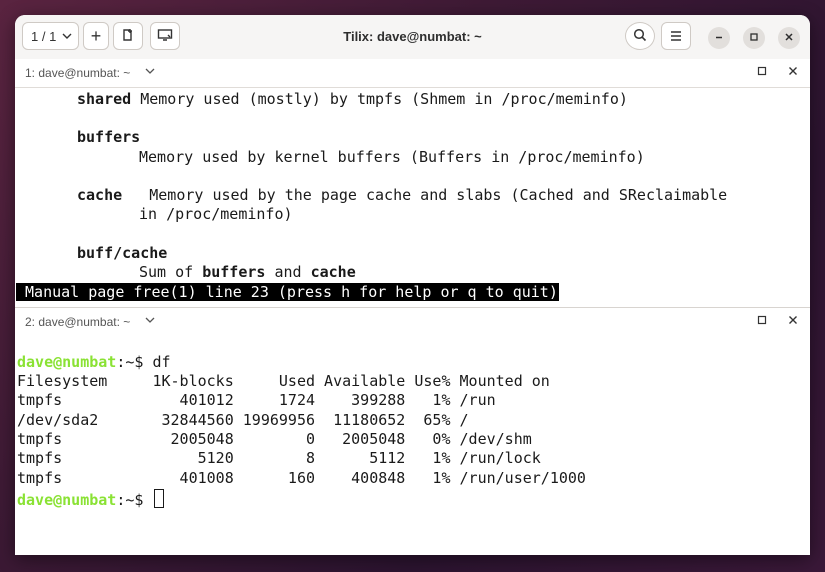 This screenshot has width=825, height=572. I want to click on pane-2-title: 2: dave@numbat: ~, so click(77, 322).